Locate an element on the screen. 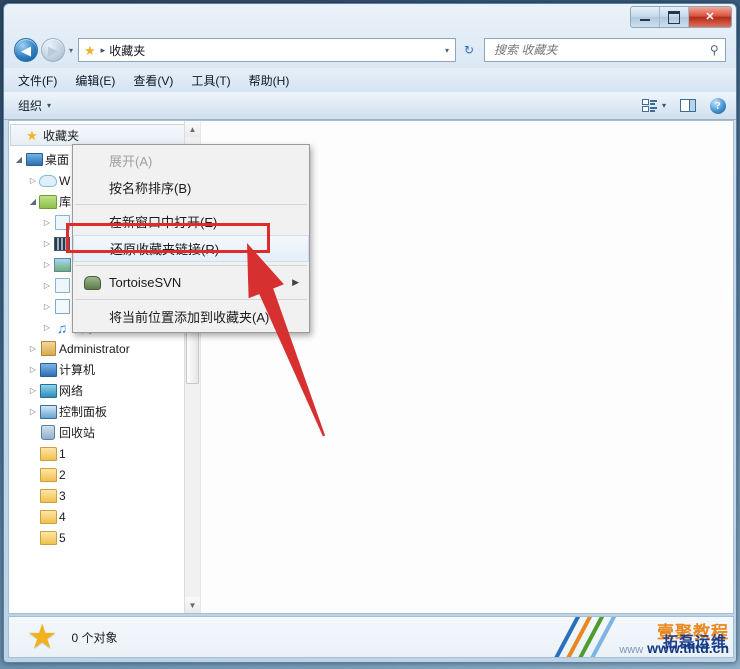  tree-item-label: 4 is located at coordinates (62, 516).